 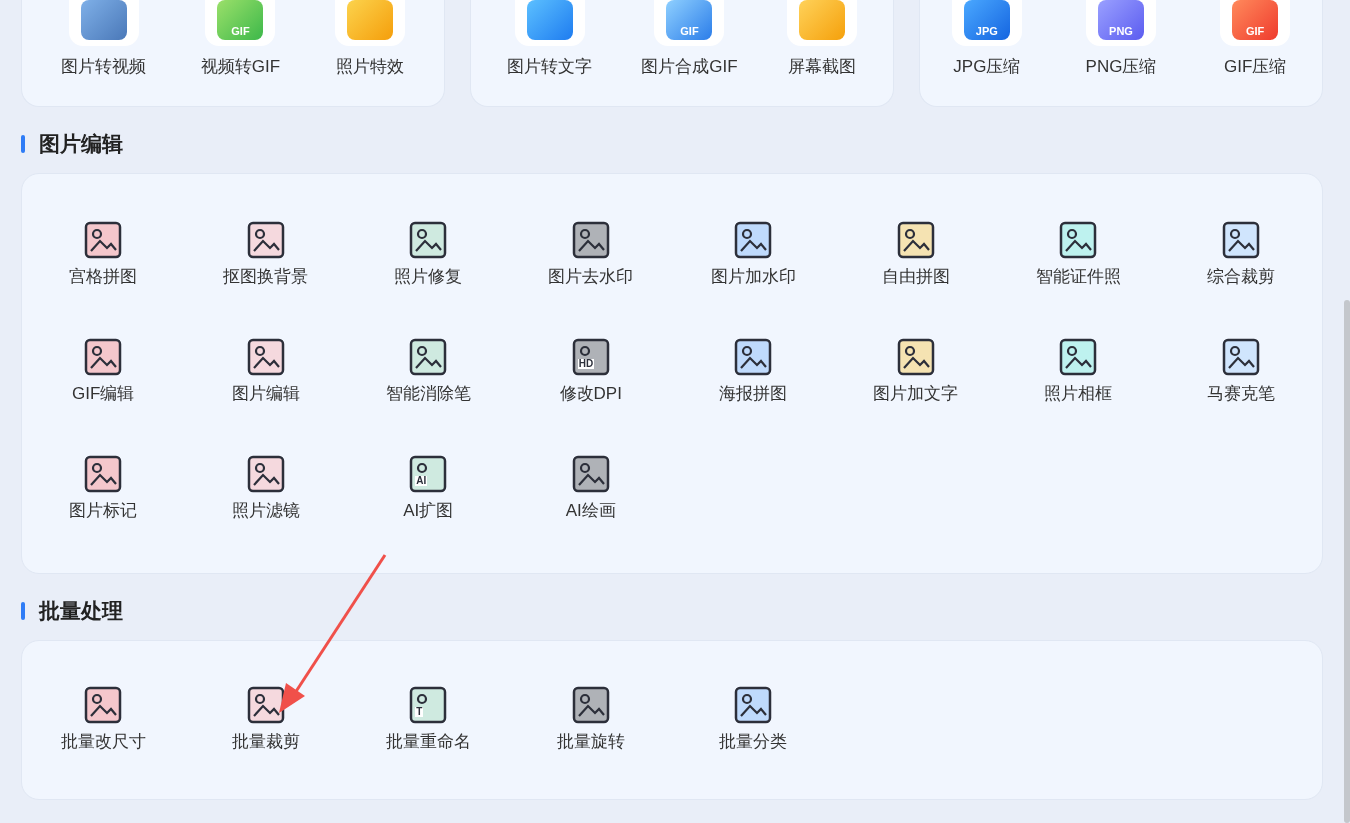 What do you see at coordinates (1347, 561) in the screenshot?
I see `scrollbar-thumb` at bounding box center [1347, 561].